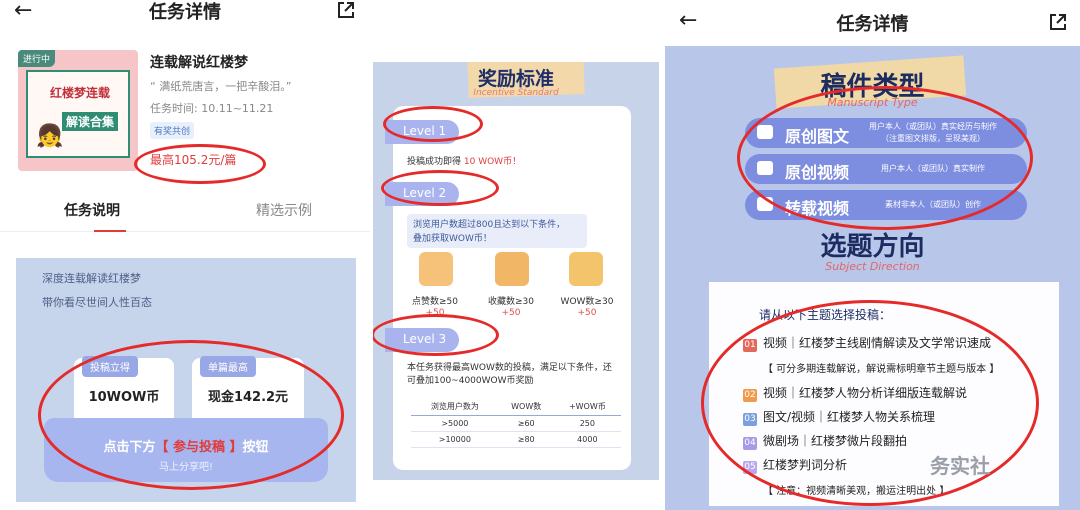 This screenshot has height=510, width=1080. I want to click on girl-illustration-icon: 👧, so click(50, 136).